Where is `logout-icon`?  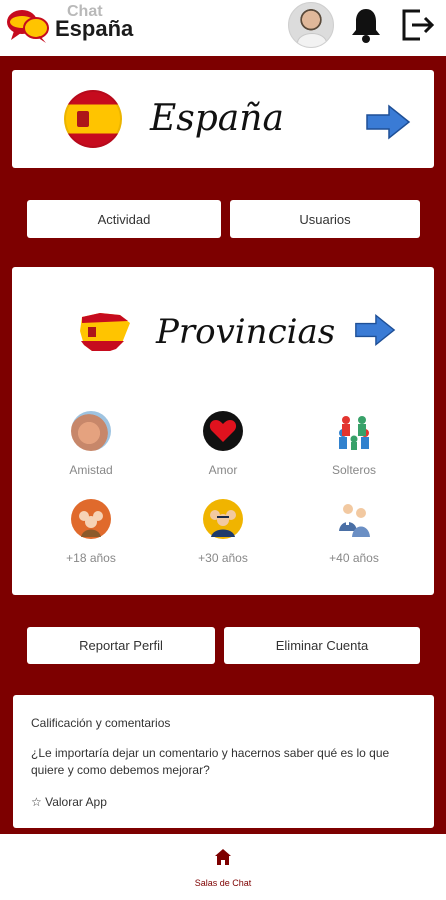
logout-icon is located at coordinates (418, 25).